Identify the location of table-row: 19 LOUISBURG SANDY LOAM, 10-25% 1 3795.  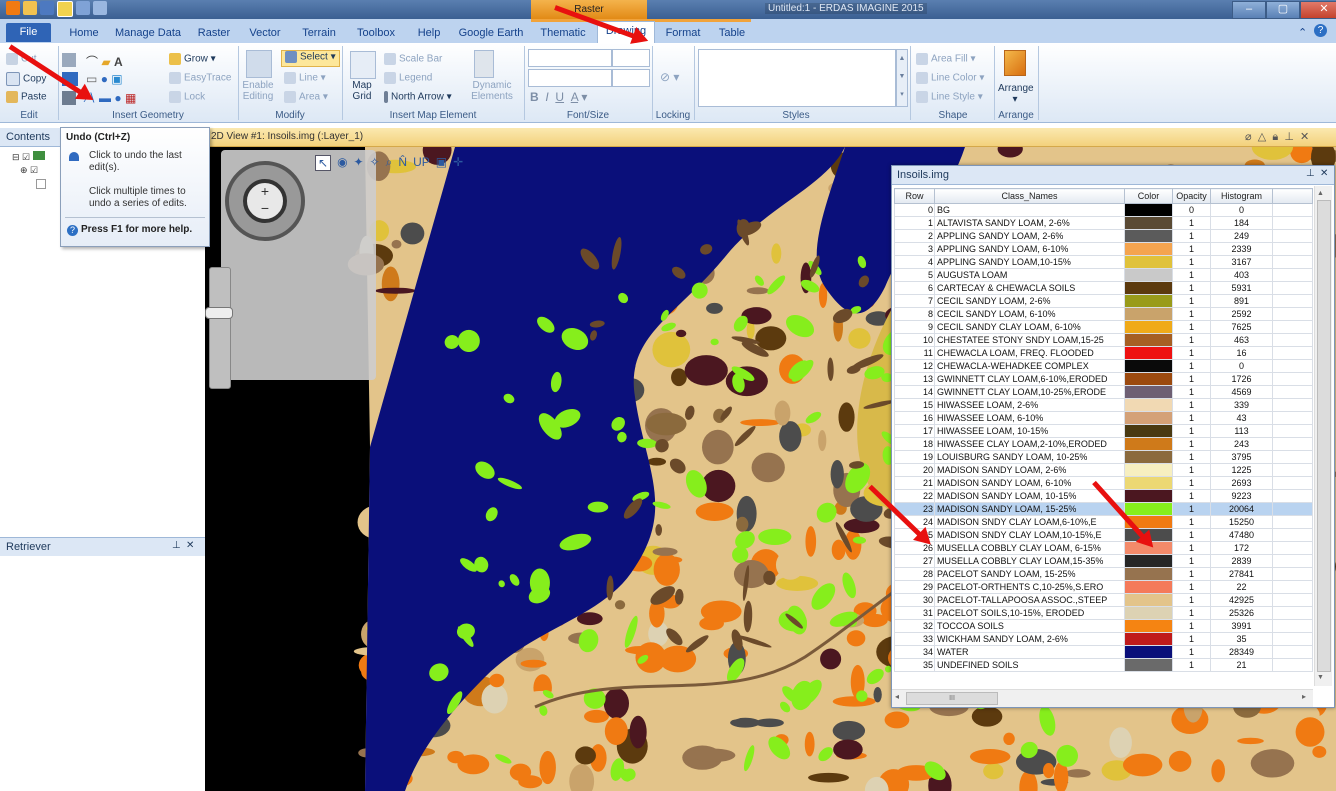
(1103, 457).